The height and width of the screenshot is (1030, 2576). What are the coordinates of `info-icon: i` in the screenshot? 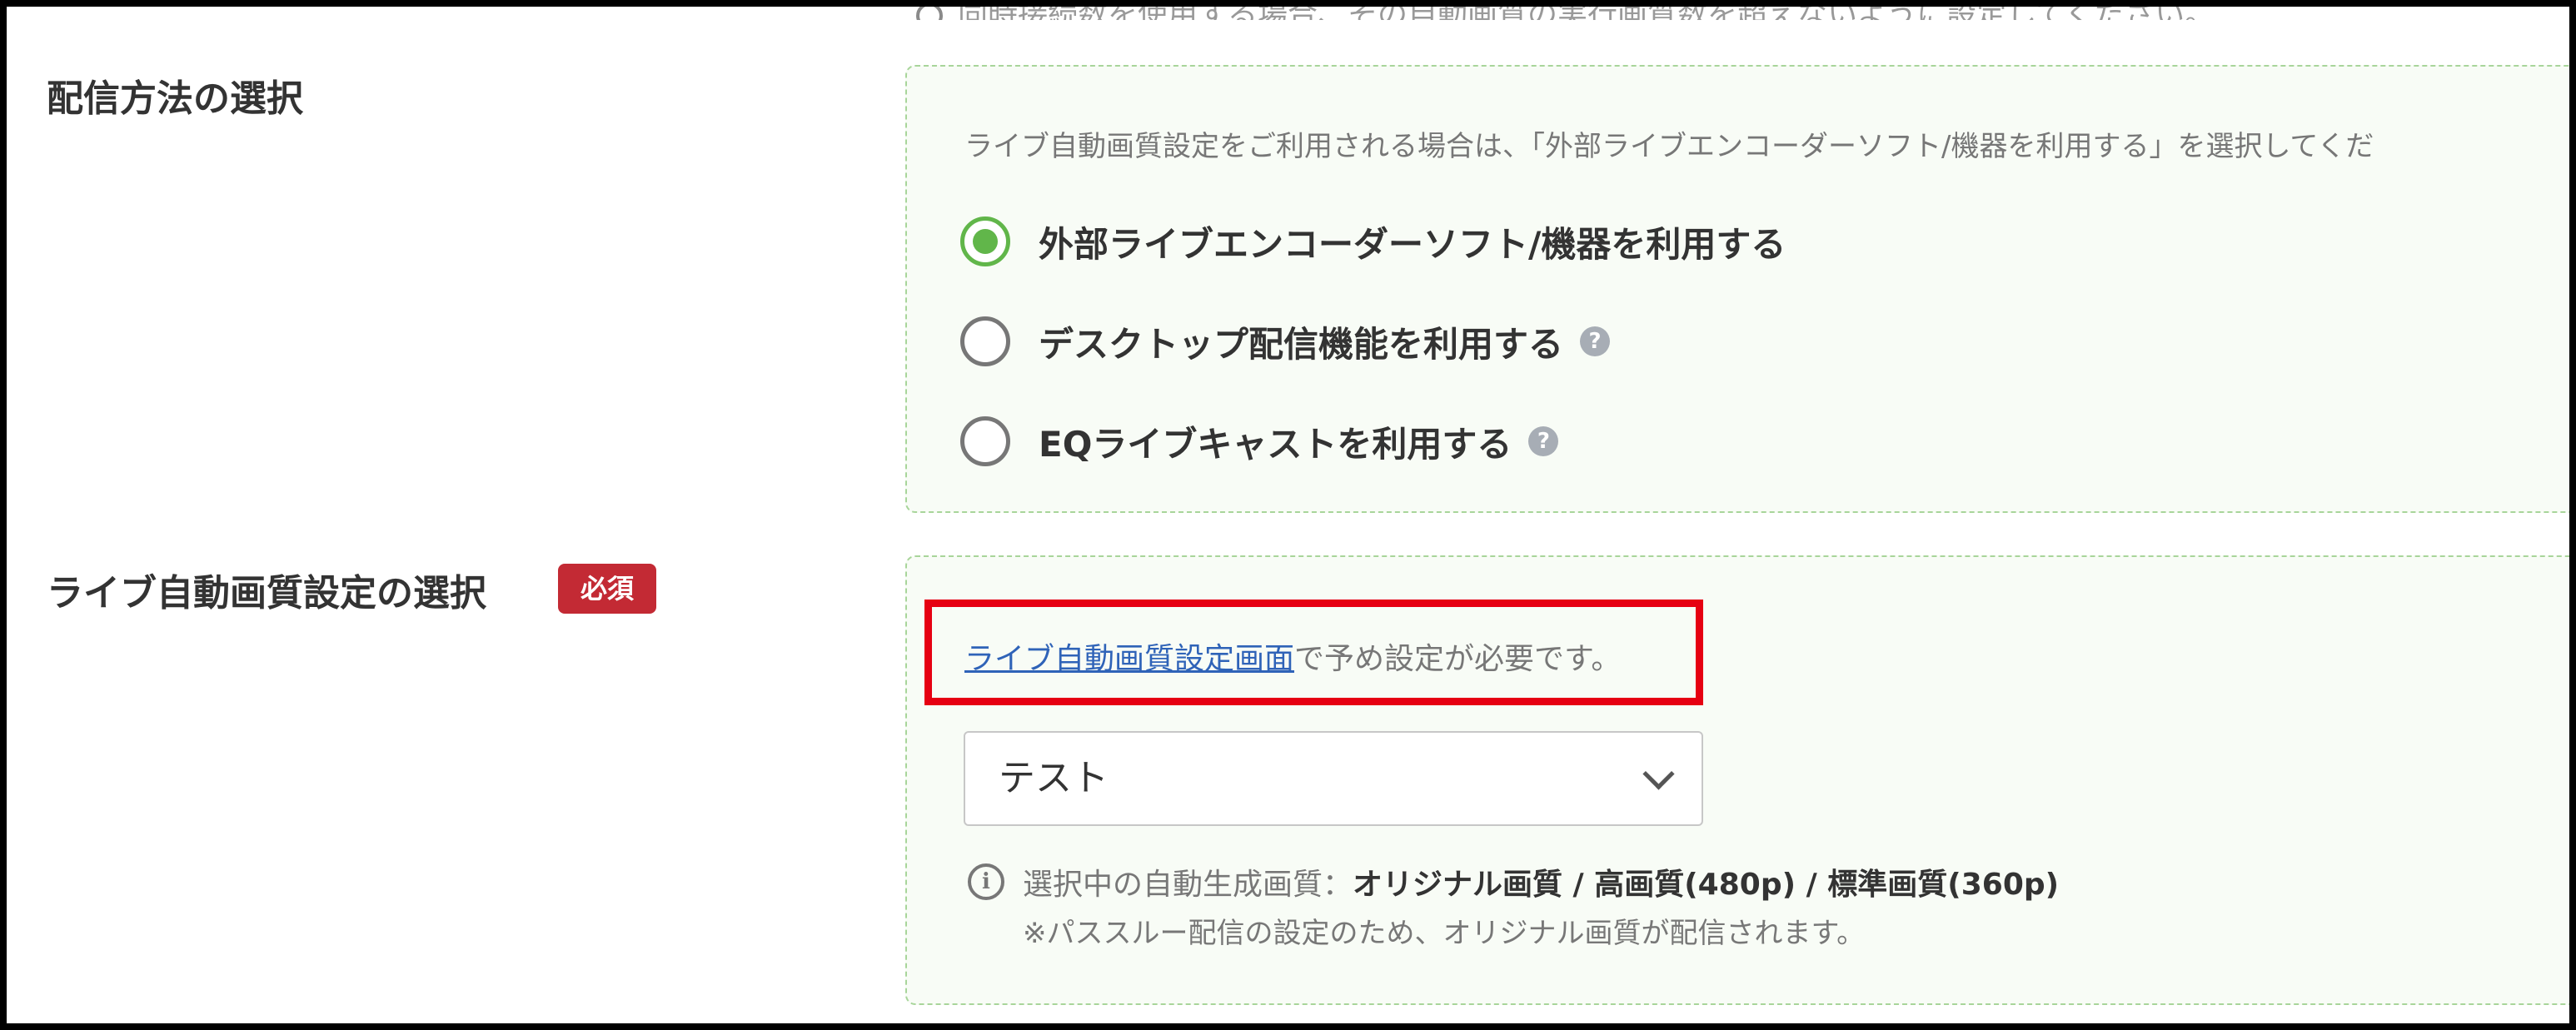 It's located at (986, 881).